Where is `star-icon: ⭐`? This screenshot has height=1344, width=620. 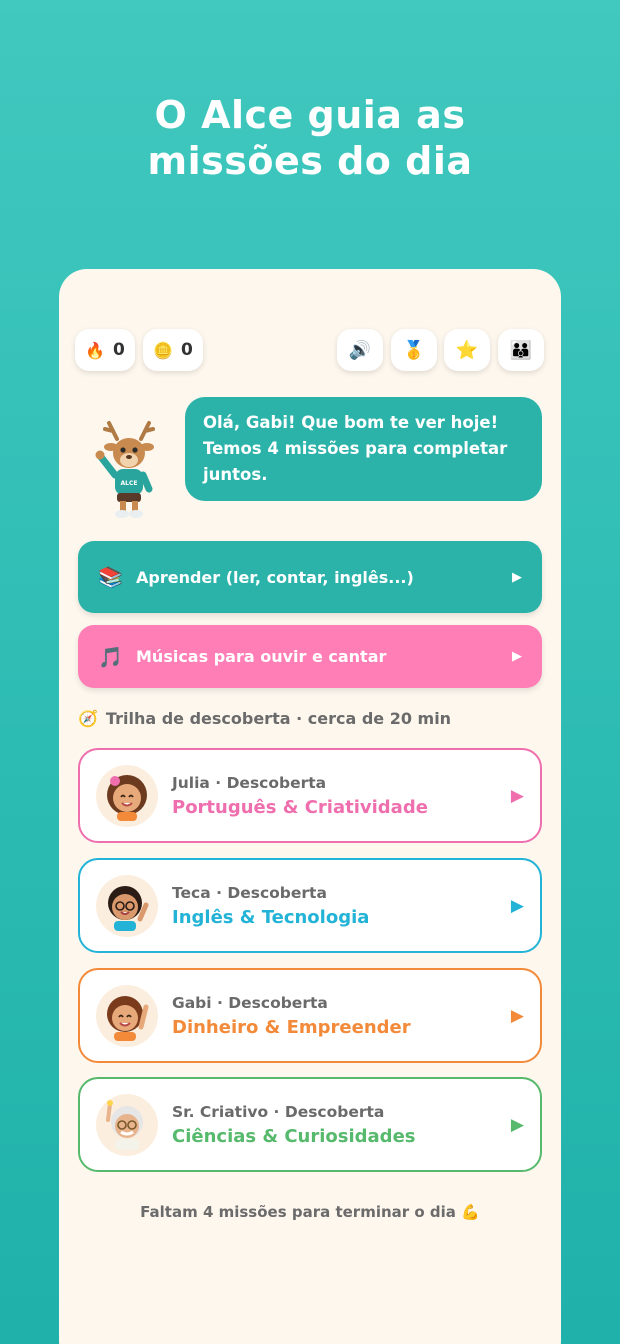 star-icon: ⭐ is located at coordinates (467, 350).